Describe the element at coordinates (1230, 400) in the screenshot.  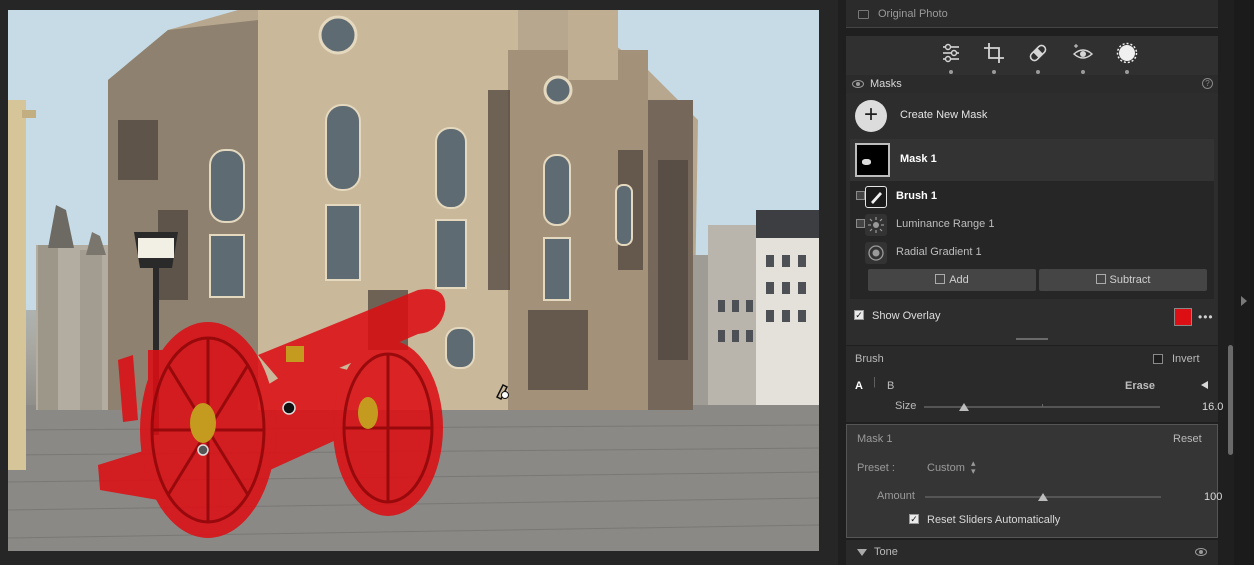
I see `panel-scrollbar` at that location.